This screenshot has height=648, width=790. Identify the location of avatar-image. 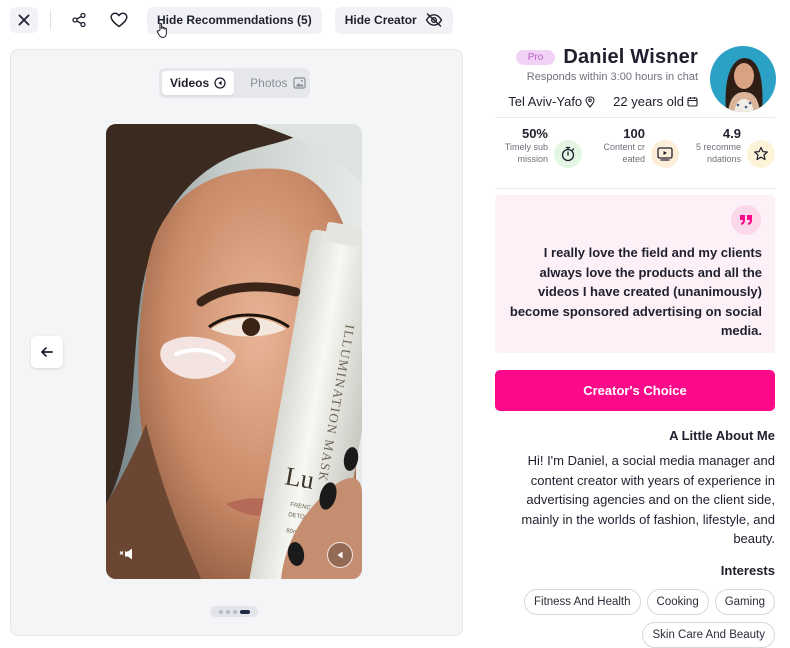
(743, 79).